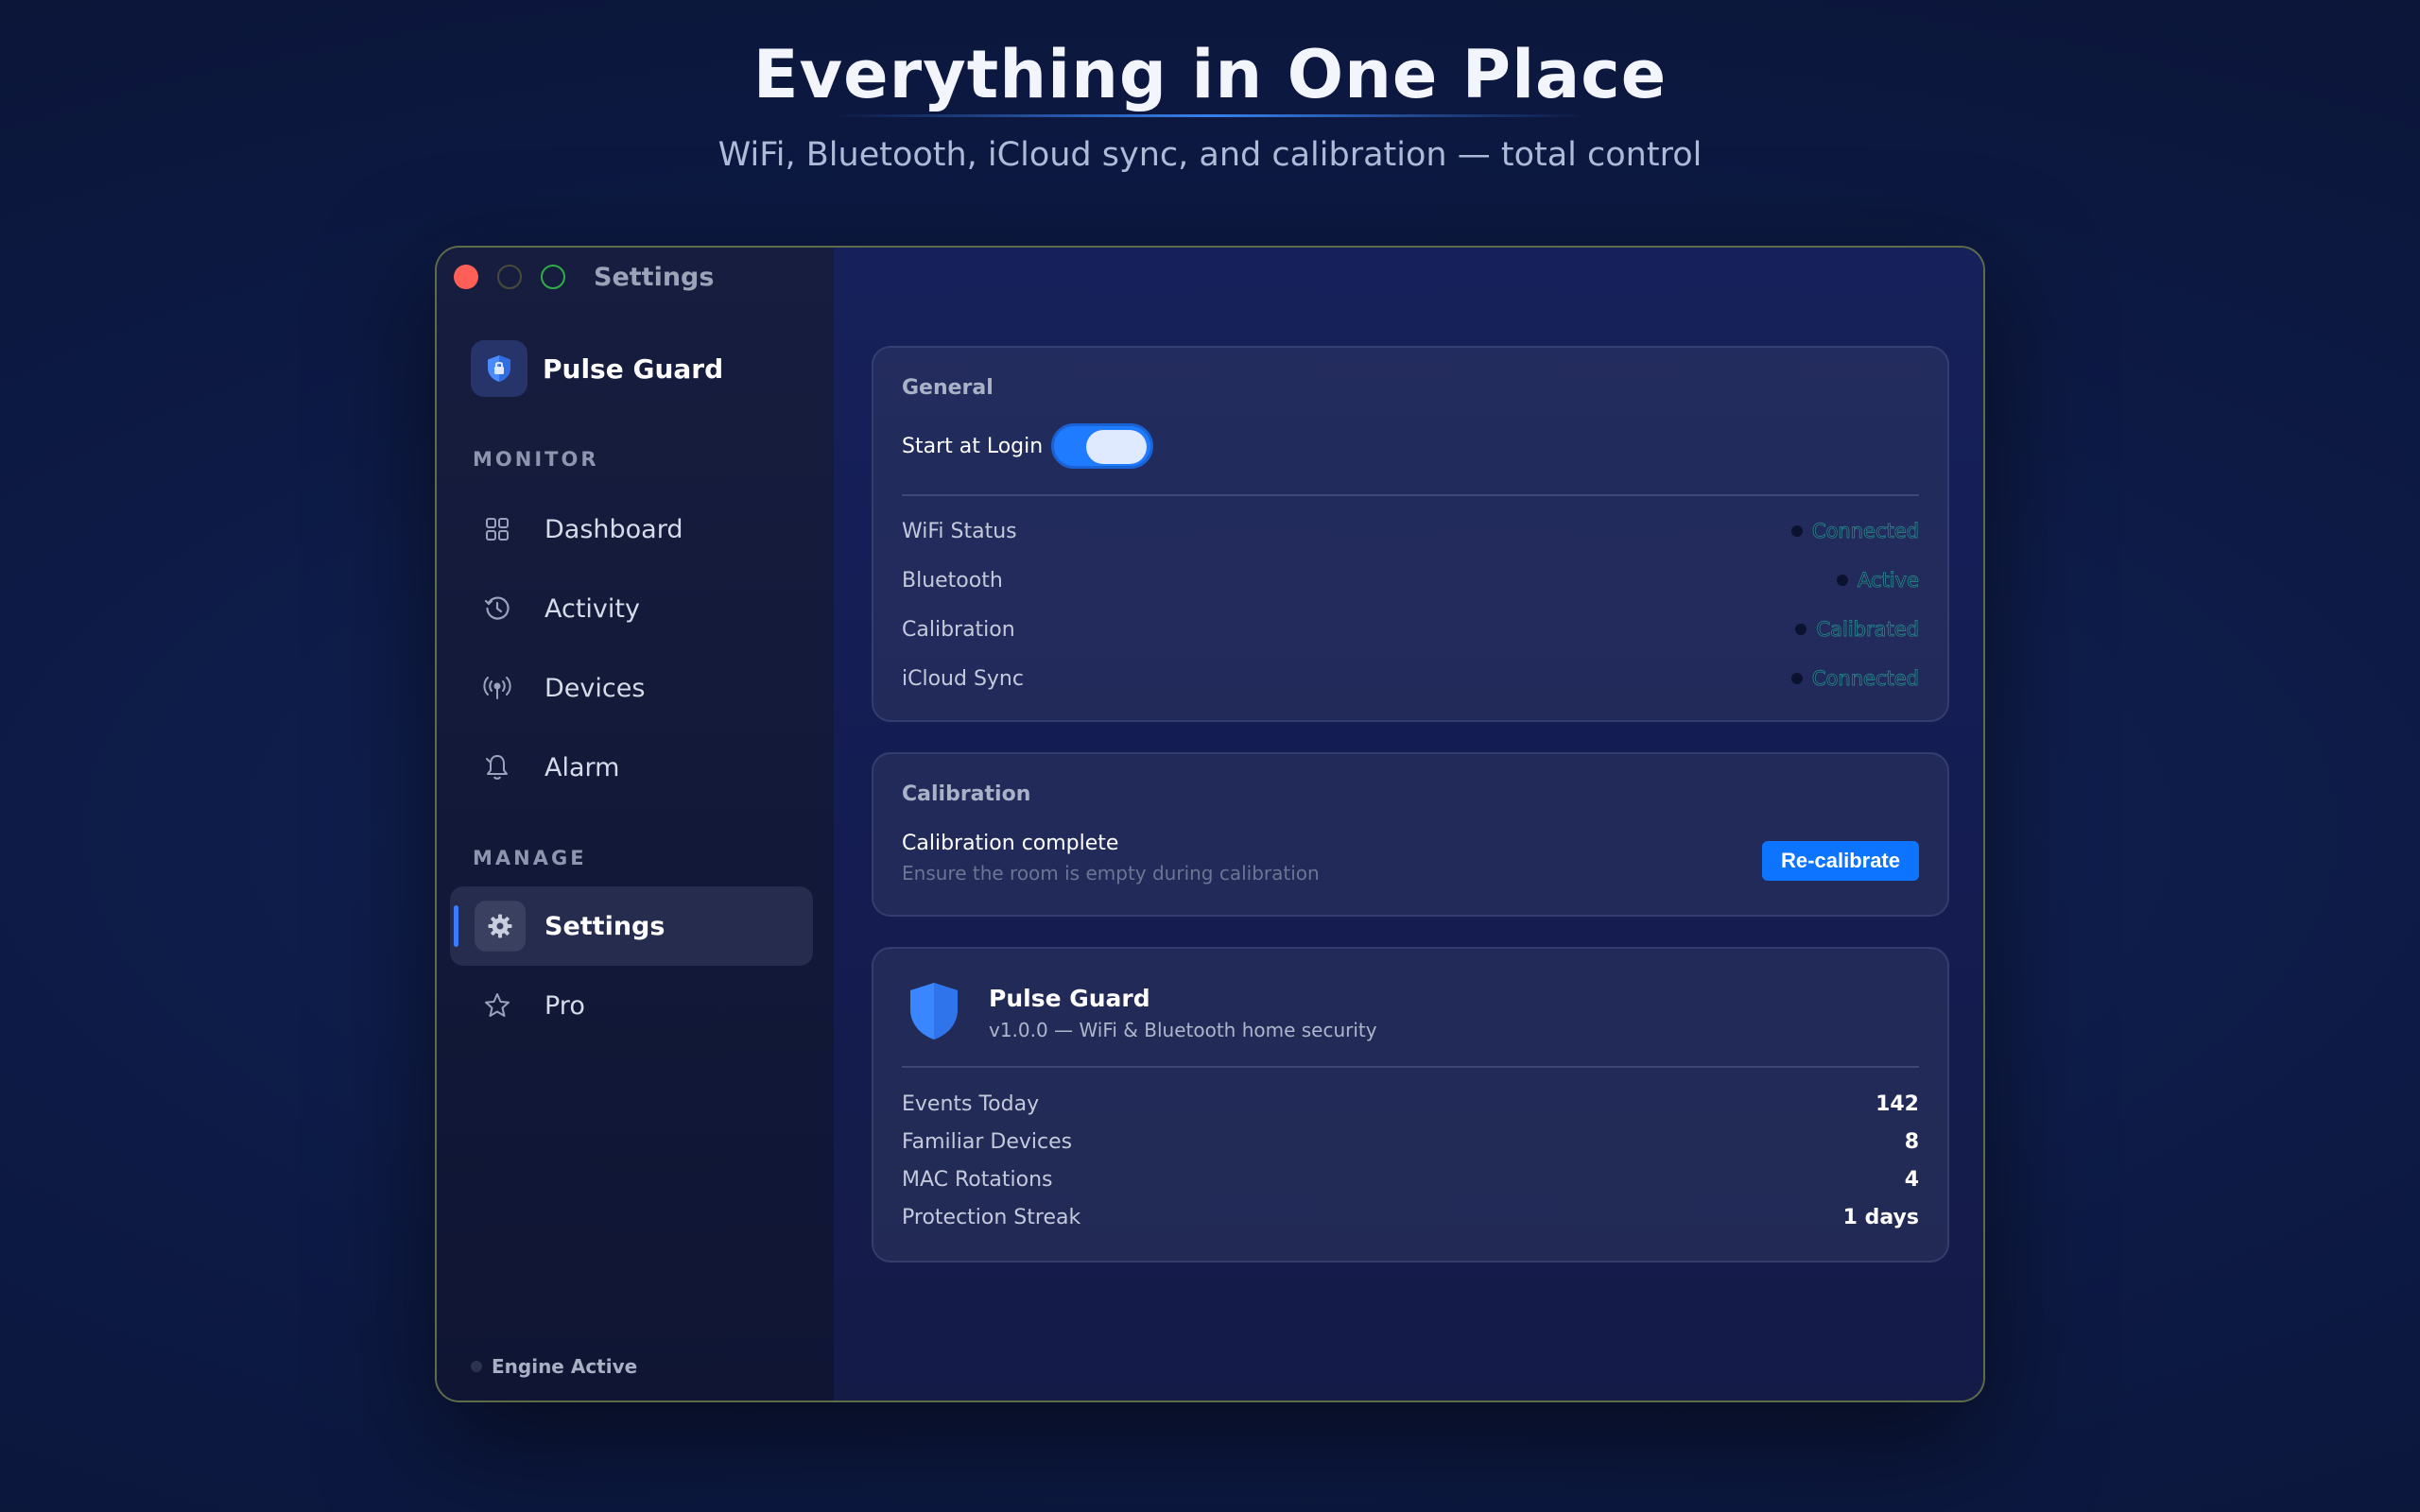 The width and height of the screenshot is (2420, 1512). What do you see at coordinates (971, 1104) in the screenshot?
I see `events-today-label: Events Today` at bounding box center [971, 1104].